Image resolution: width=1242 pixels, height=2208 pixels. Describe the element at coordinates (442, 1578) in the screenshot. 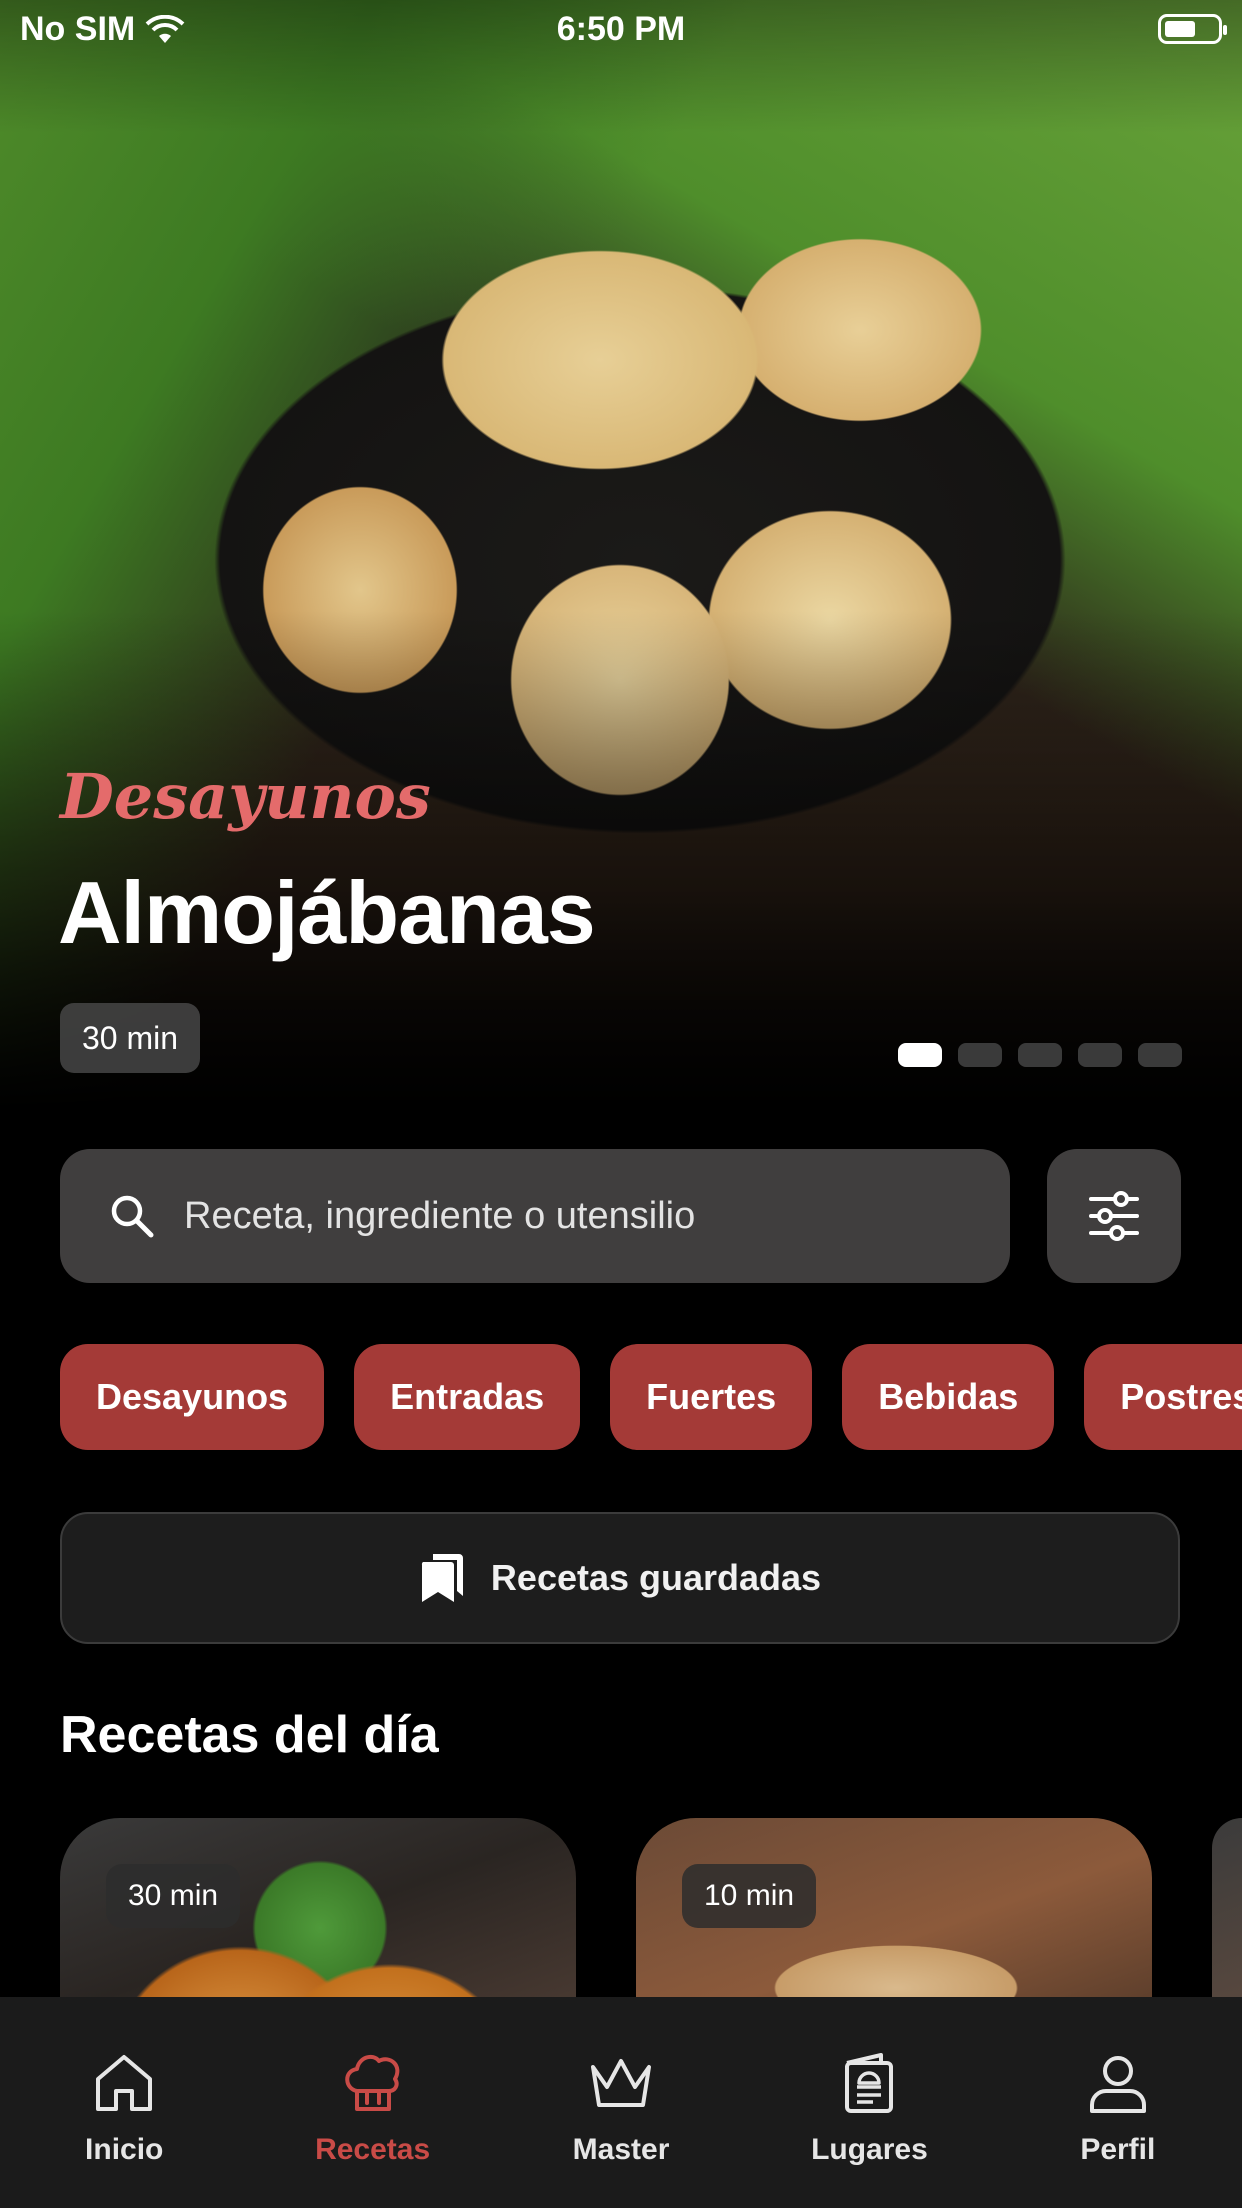

I see `bookmarks-icon` at that location.